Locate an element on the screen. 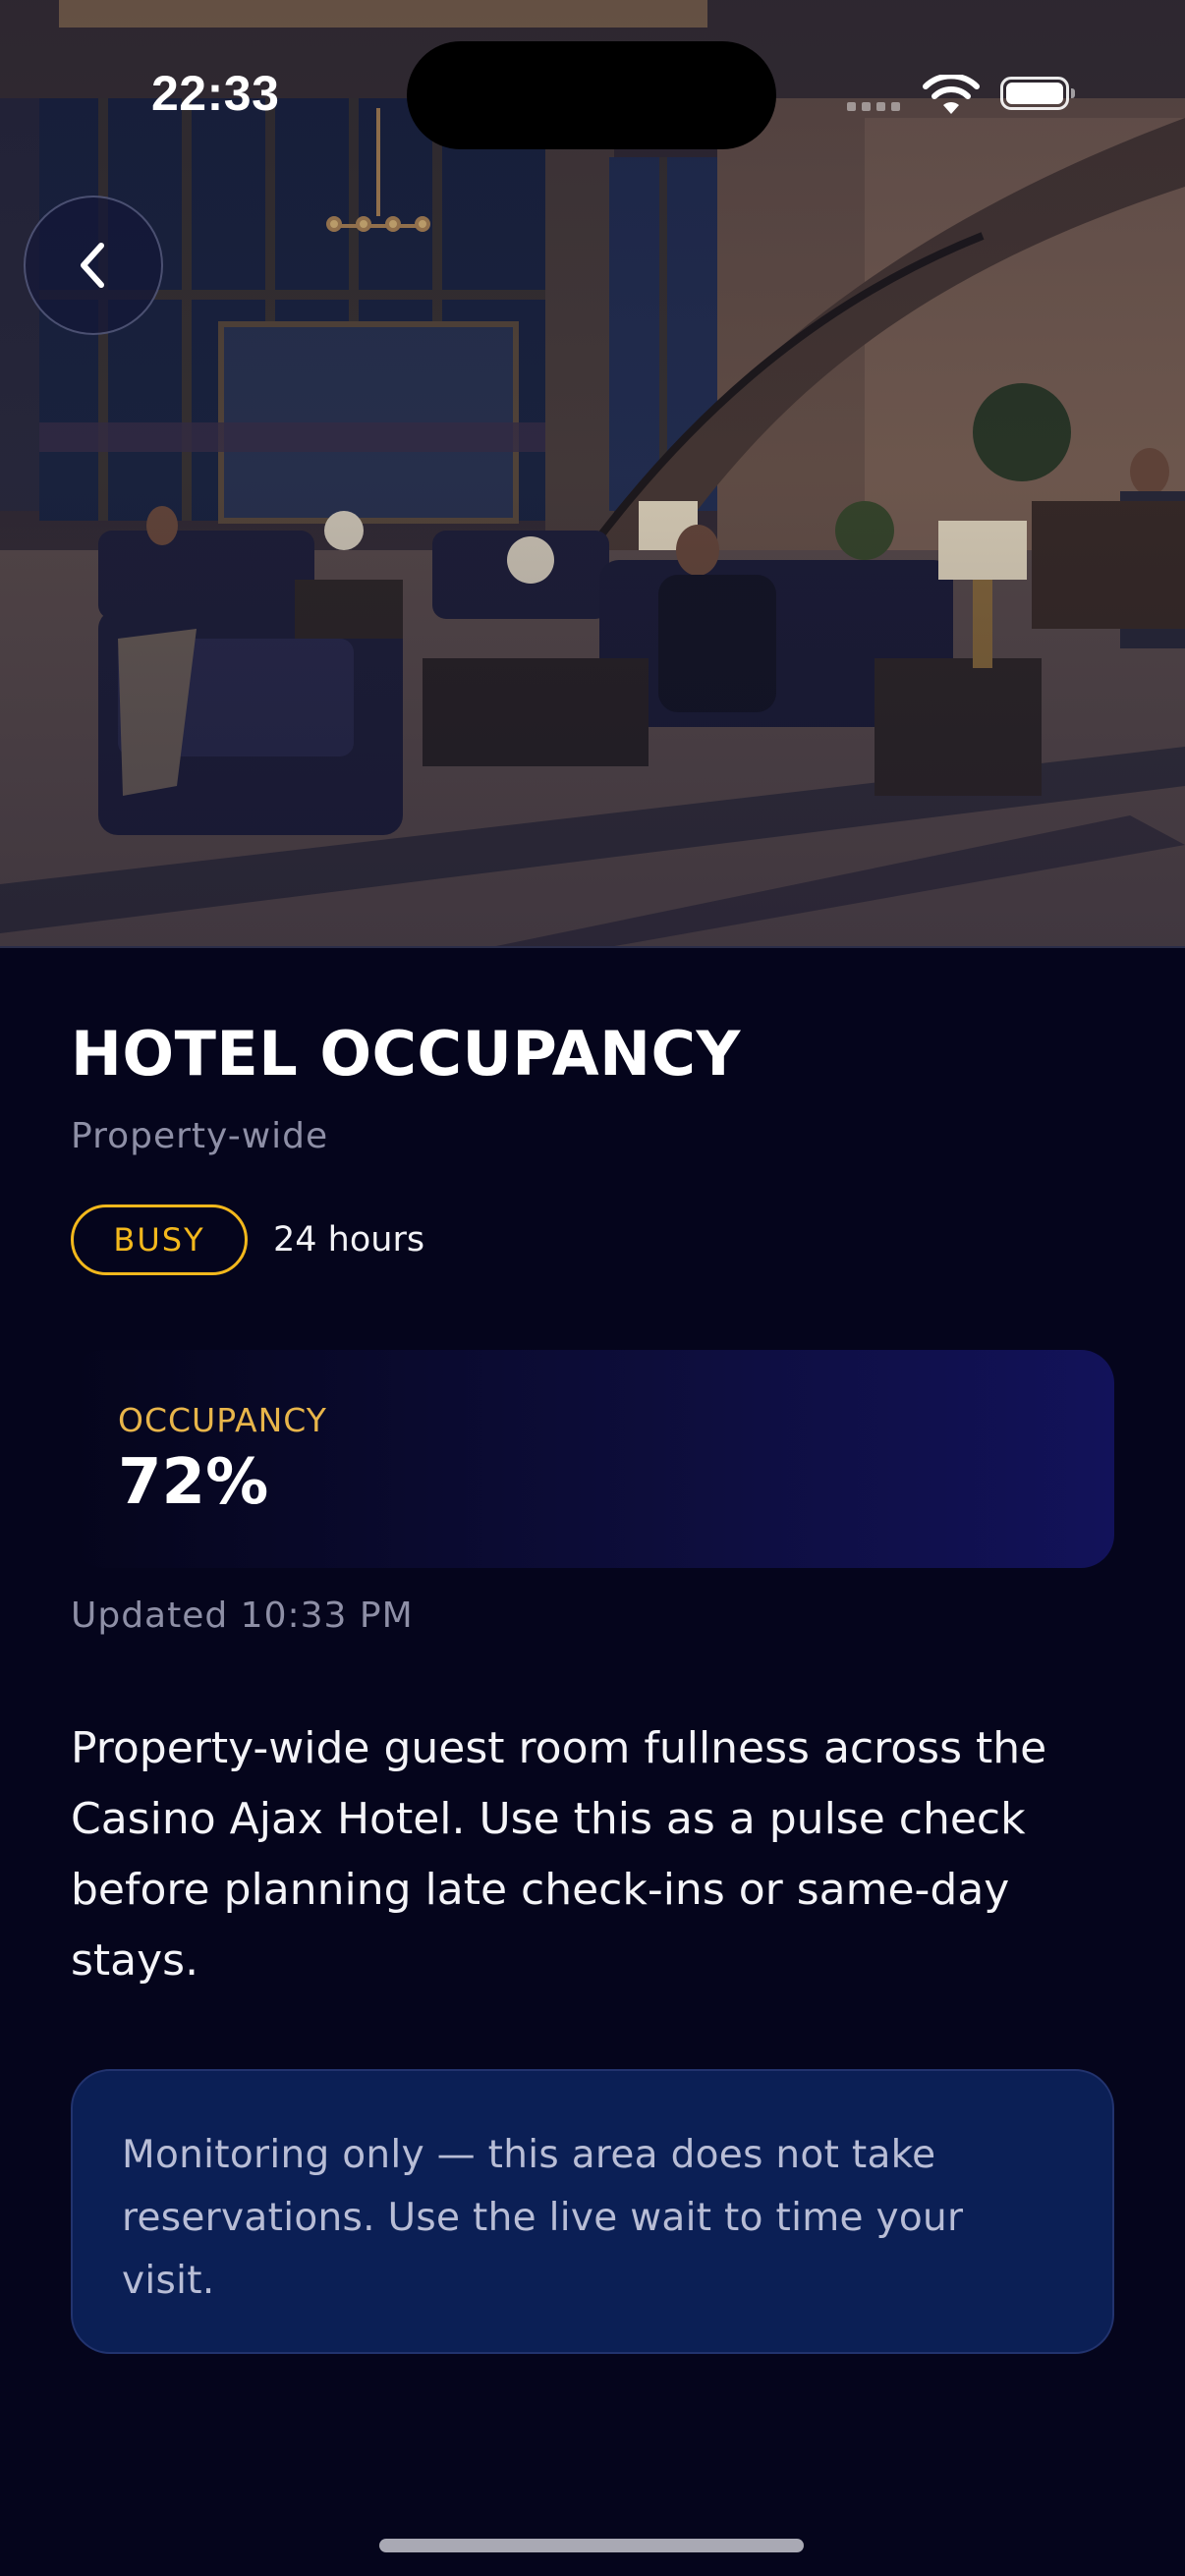  updated-timestamp: Updated 10:33 PM is located at coordinates (243, 1616).